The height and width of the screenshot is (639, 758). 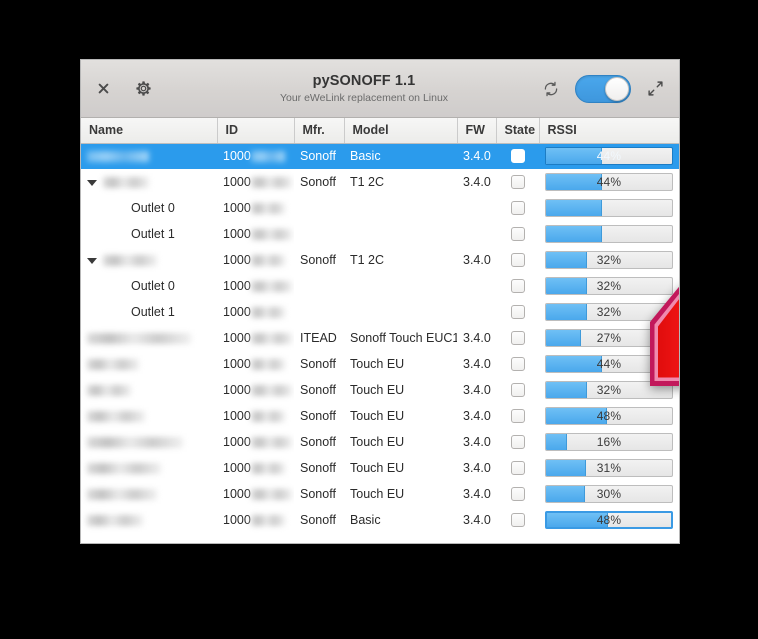 I want to click on gear-icon, so click(x=143, y=88).